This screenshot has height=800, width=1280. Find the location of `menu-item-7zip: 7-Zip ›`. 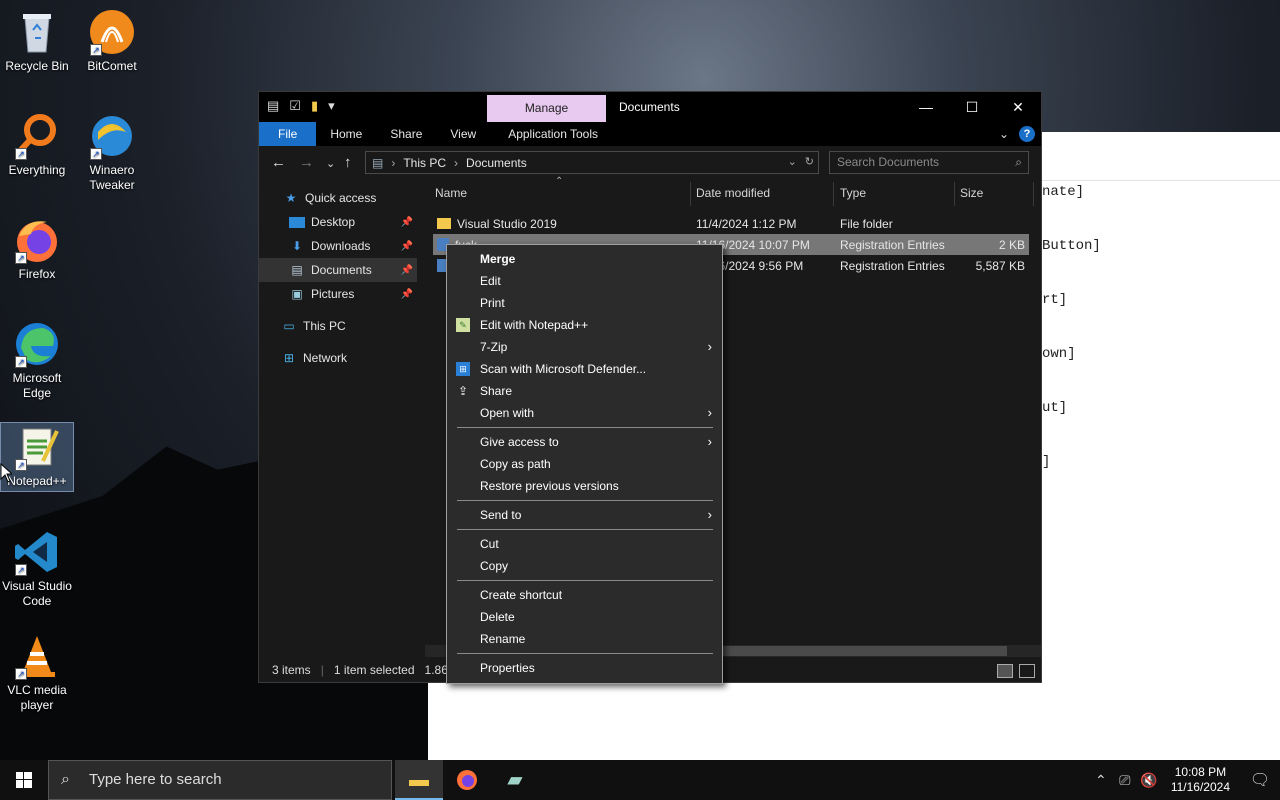

menu-item-7zip: 7-Zip › is located at coordinates (584, 347).